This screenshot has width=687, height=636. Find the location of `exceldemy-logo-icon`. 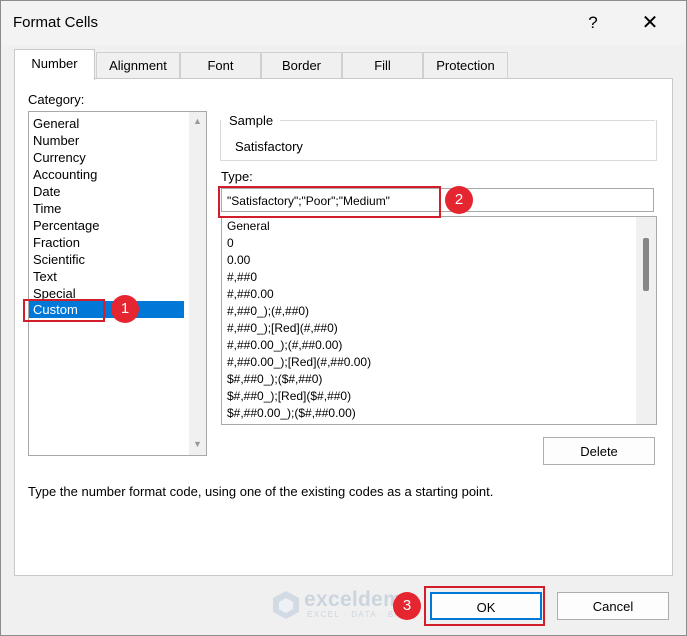

exceldemy-logo-icon is located at coordinates (286, 605).